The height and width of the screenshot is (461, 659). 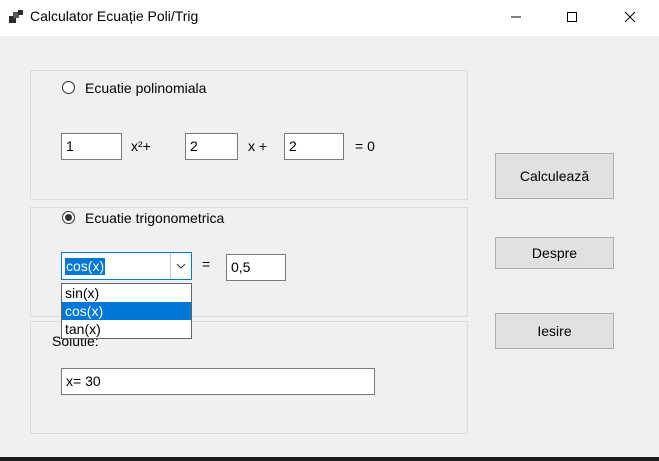 What do you see at coordinates (218, 381) in the screenshot?
I see `solution-output: x= 30` at bounding box center [218, 381].